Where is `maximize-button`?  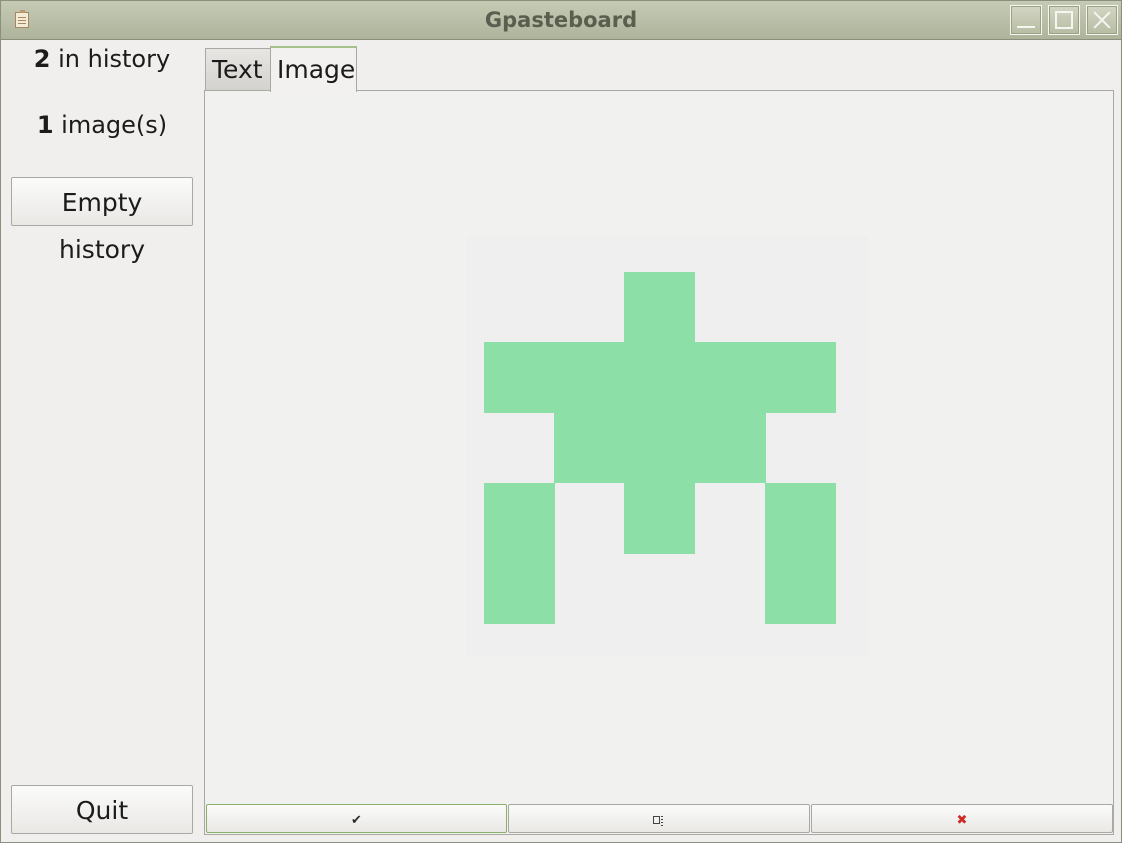 maximize-button is located at coordinates (1064, 20).